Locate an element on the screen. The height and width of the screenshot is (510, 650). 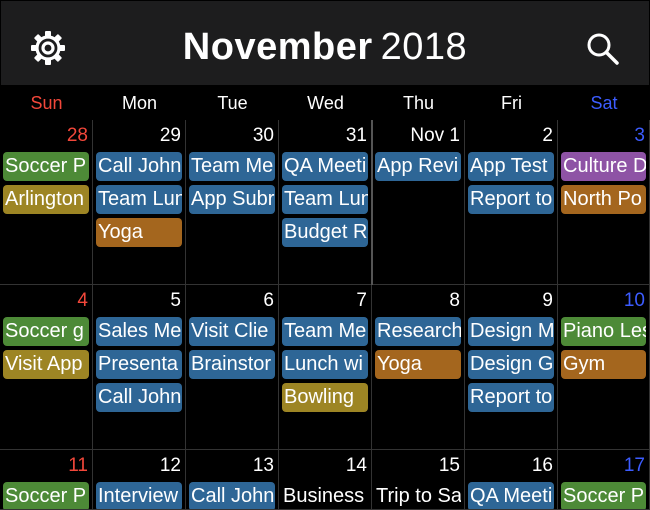
day-number: Nov 1 is located at coordinates (435, 135).